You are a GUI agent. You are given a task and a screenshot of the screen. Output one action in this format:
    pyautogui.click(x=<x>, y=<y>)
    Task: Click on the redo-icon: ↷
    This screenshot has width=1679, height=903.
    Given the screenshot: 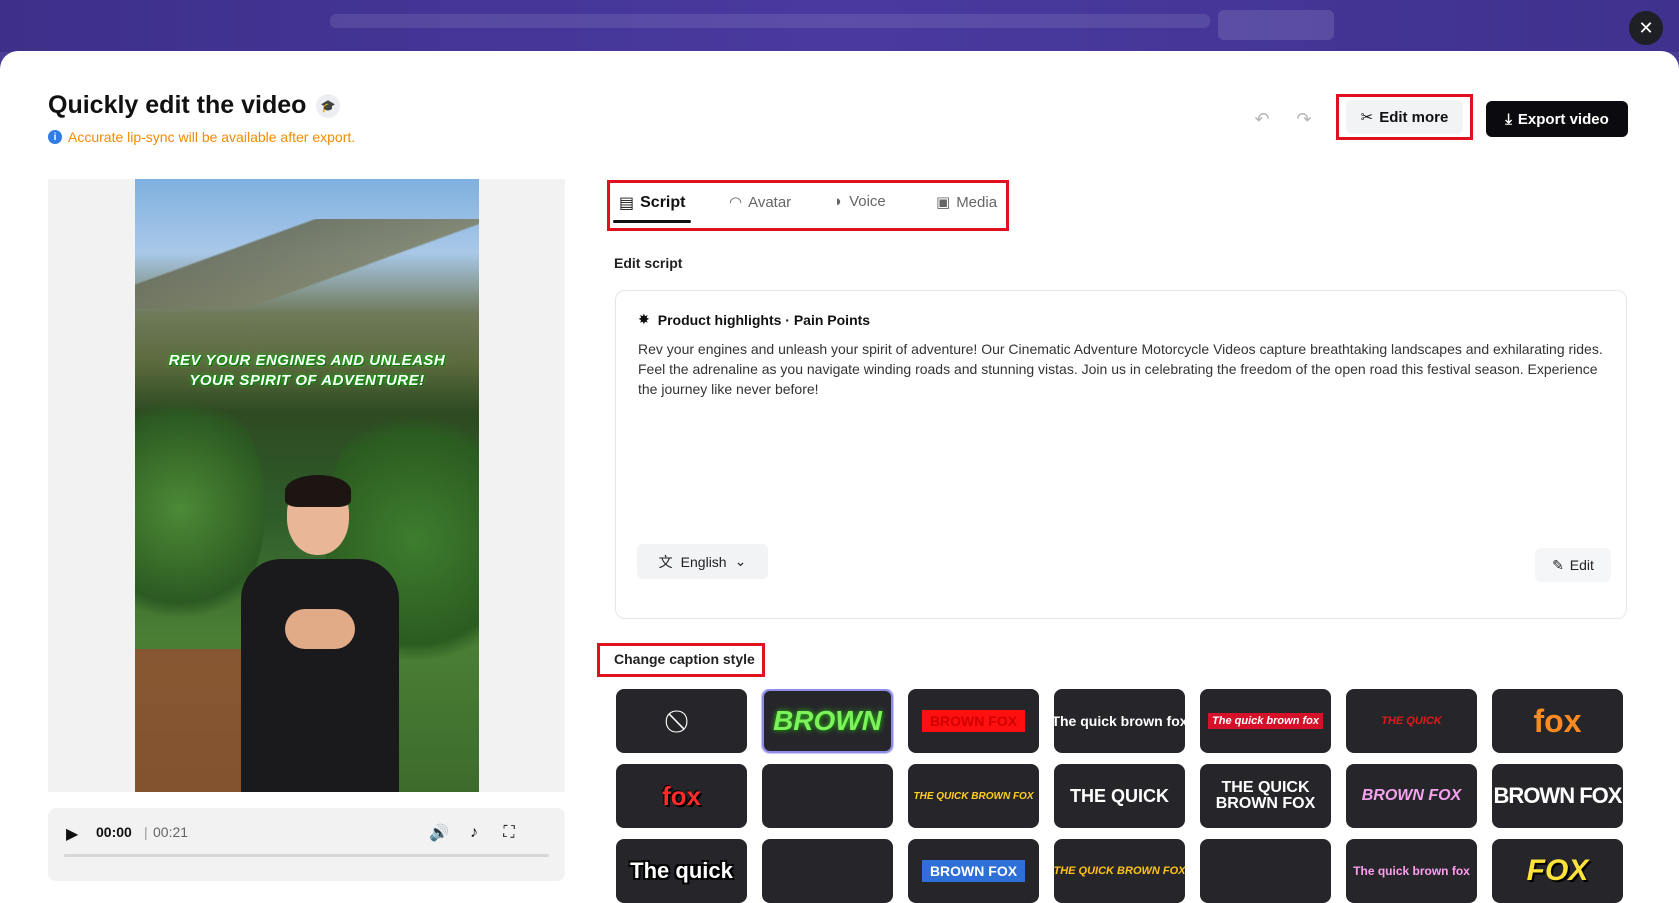 What is the action you would take?
    pyautogui.click(x=1303, y=119)
    